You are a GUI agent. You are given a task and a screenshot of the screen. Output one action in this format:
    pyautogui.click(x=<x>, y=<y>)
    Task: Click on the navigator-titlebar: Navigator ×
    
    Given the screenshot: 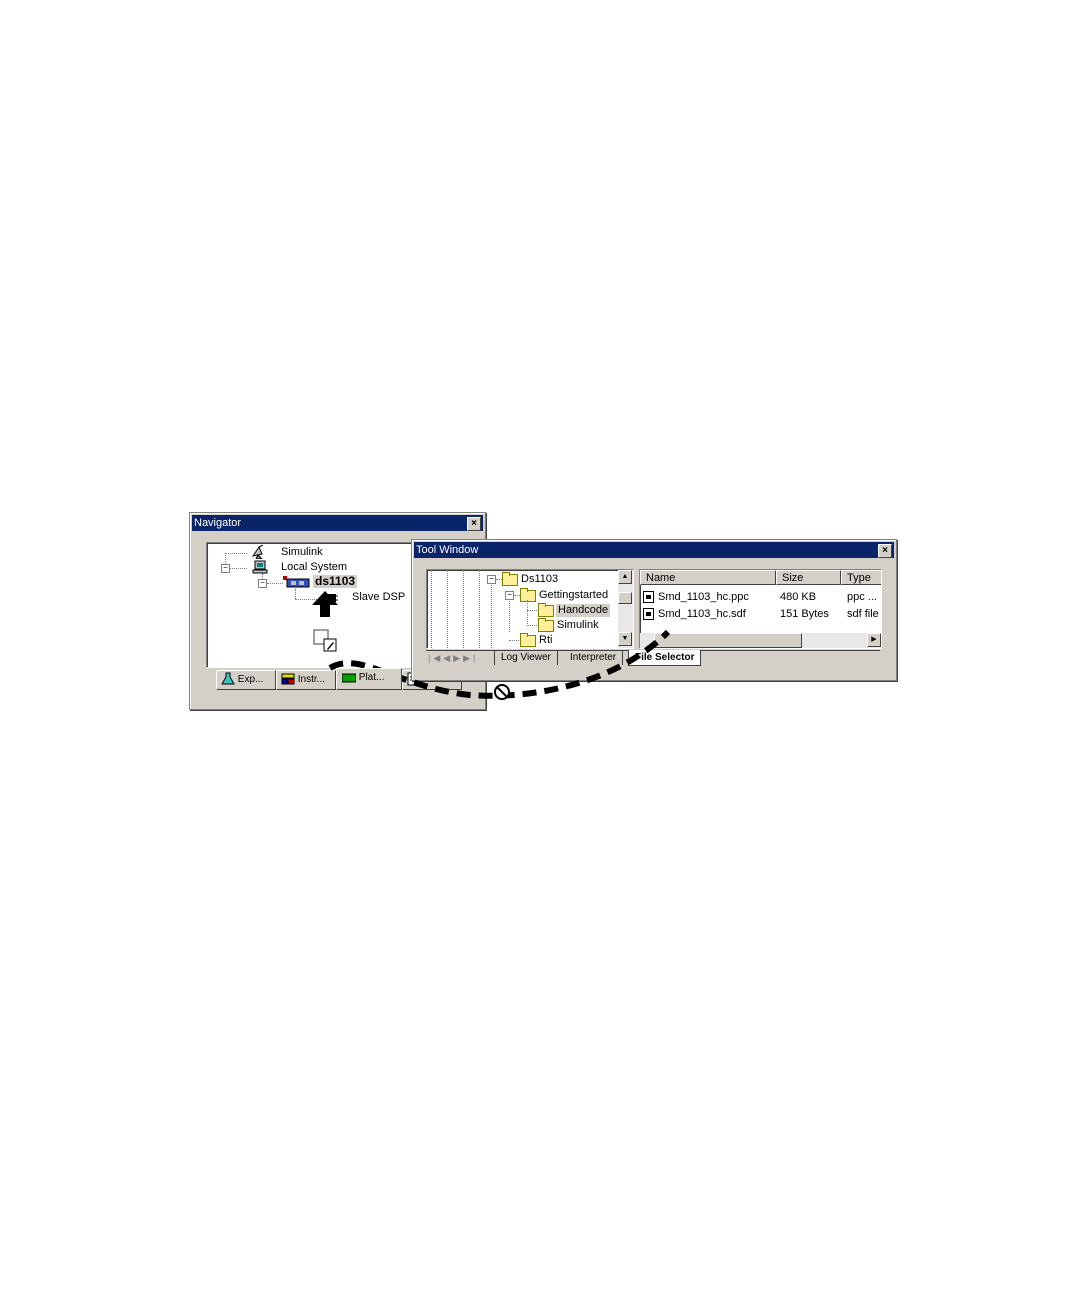 What is the action you would take?
    pyautogui.click(x=337, y=523)
    